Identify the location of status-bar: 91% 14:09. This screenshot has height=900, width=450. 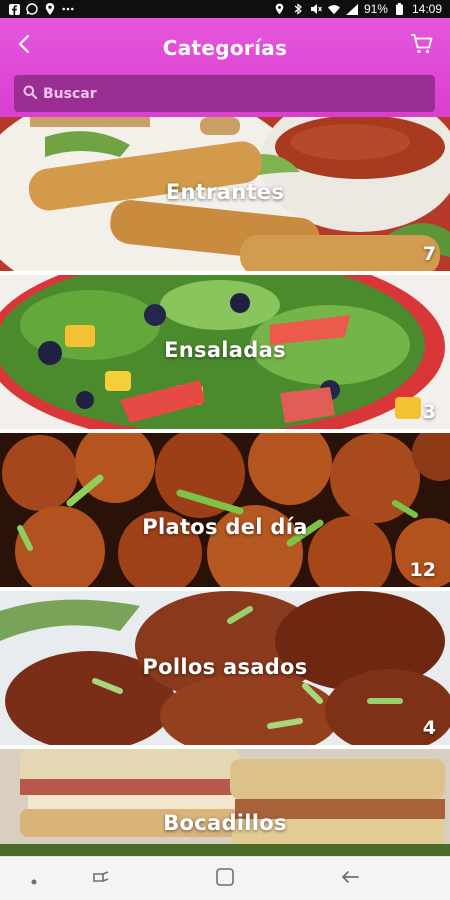
(225, 9).